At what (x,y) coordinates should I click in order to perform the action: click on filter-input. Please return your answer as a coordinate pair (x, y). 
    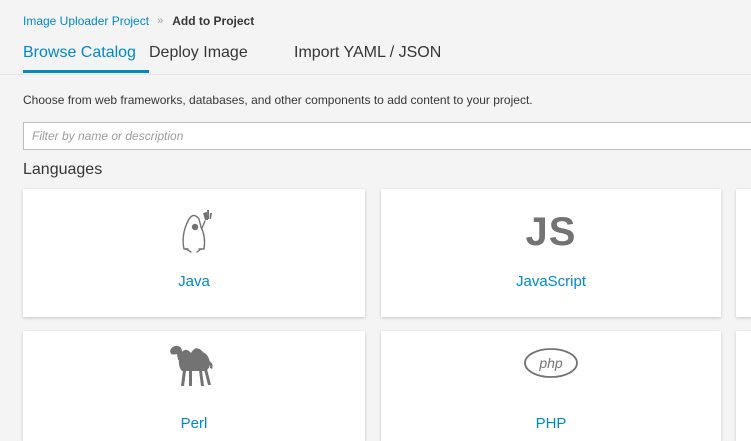
    Looking at the image, I should click on (387, 136).